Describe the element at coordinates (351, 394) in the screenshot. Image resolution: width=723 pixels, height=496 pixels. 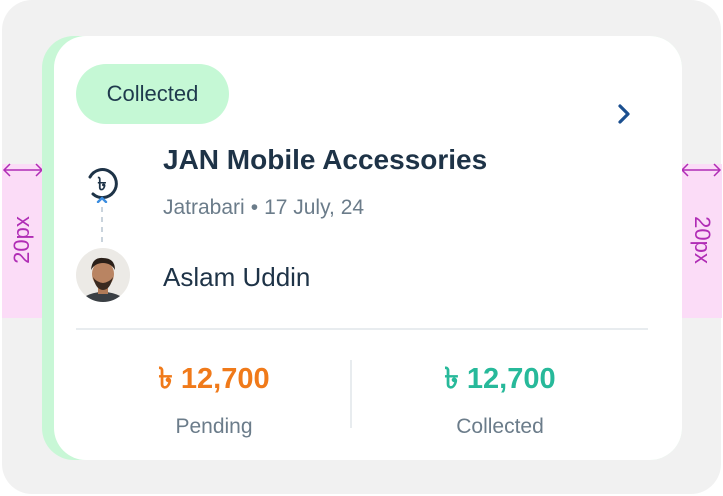
I see `vertical-divider` at that location.